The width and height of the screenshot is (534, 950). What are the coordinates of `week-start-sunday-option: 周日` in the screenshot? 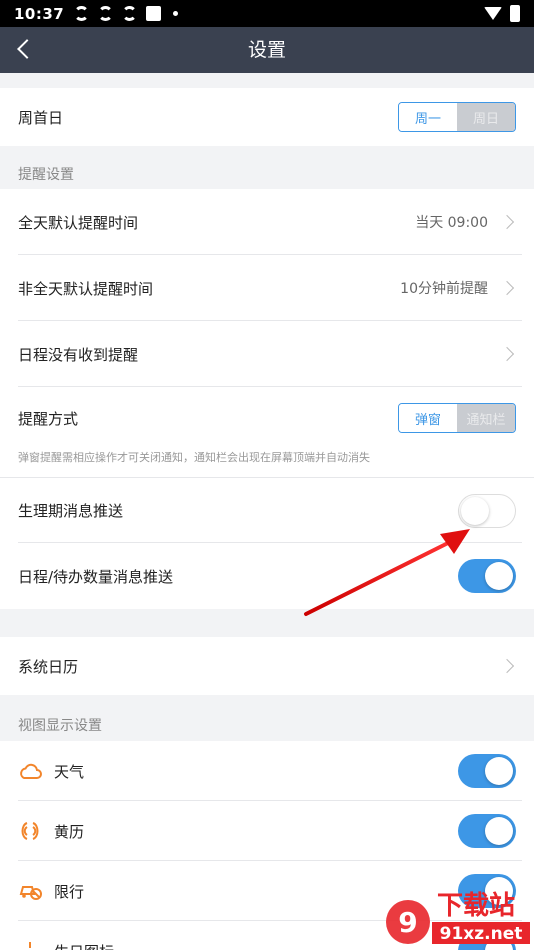 It's located at (486, 117).